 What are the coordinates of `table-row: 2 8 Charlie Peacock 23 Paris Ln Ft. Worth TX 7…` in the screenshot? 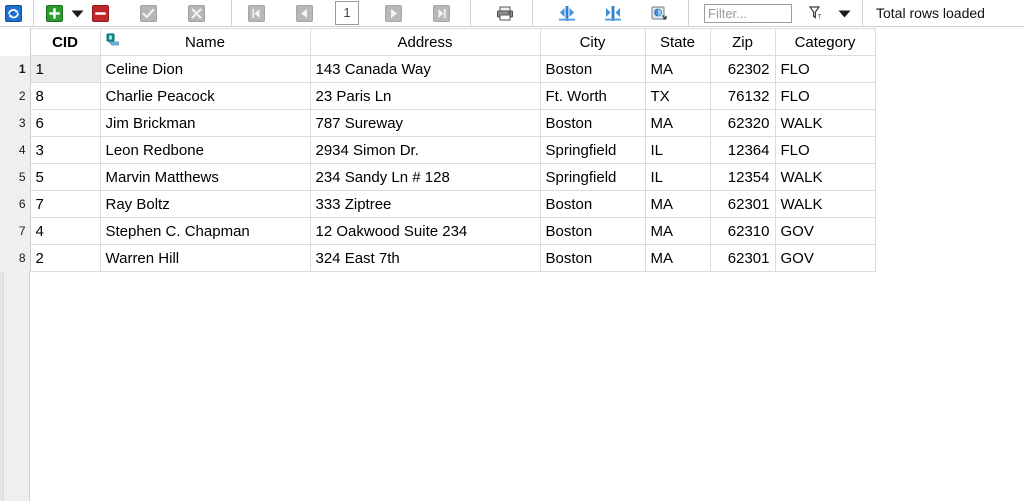 It's located at (438, 96).